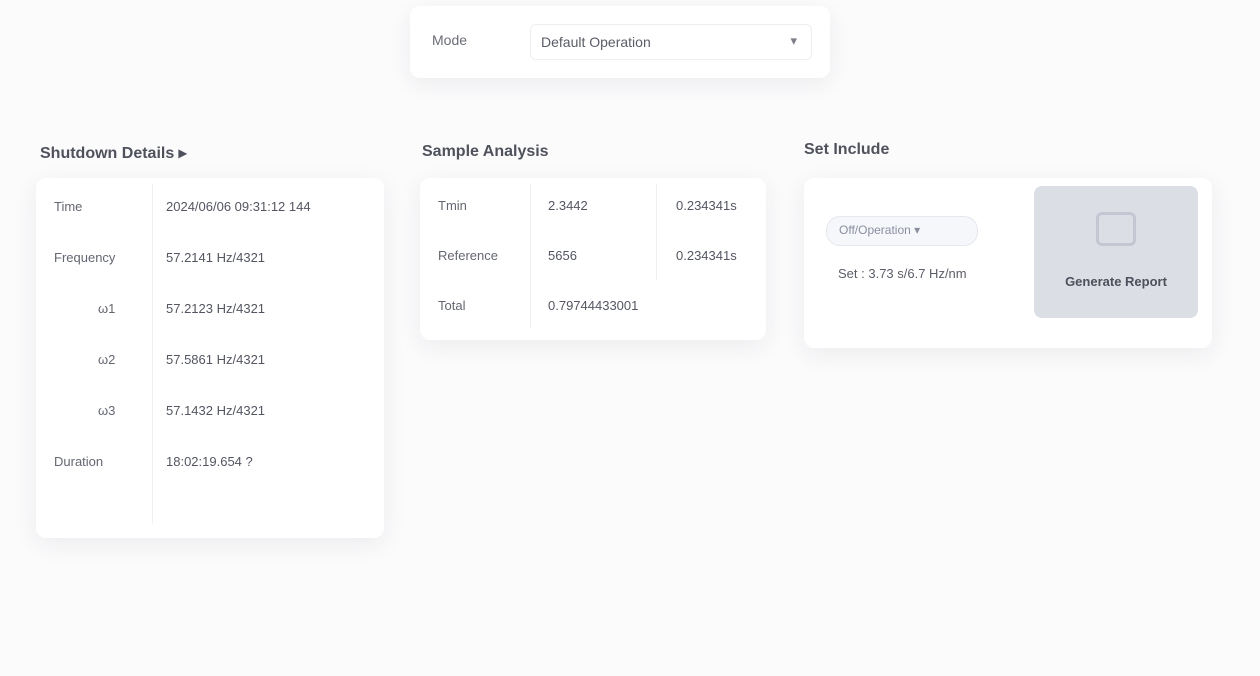  Describe the element at coordinates (562, 255) in the screenshot. I see `row-value: 5656` at that location.